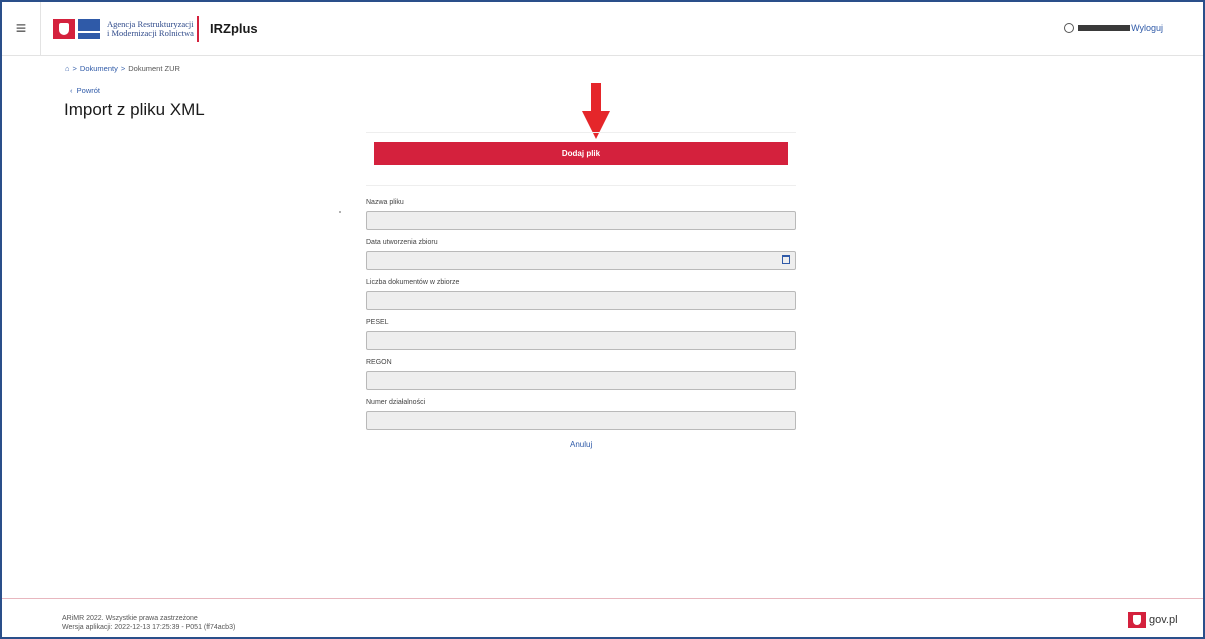  Describe the element at coordinates (581, 300) in the screenshot. I see `document-count-field` at that location.